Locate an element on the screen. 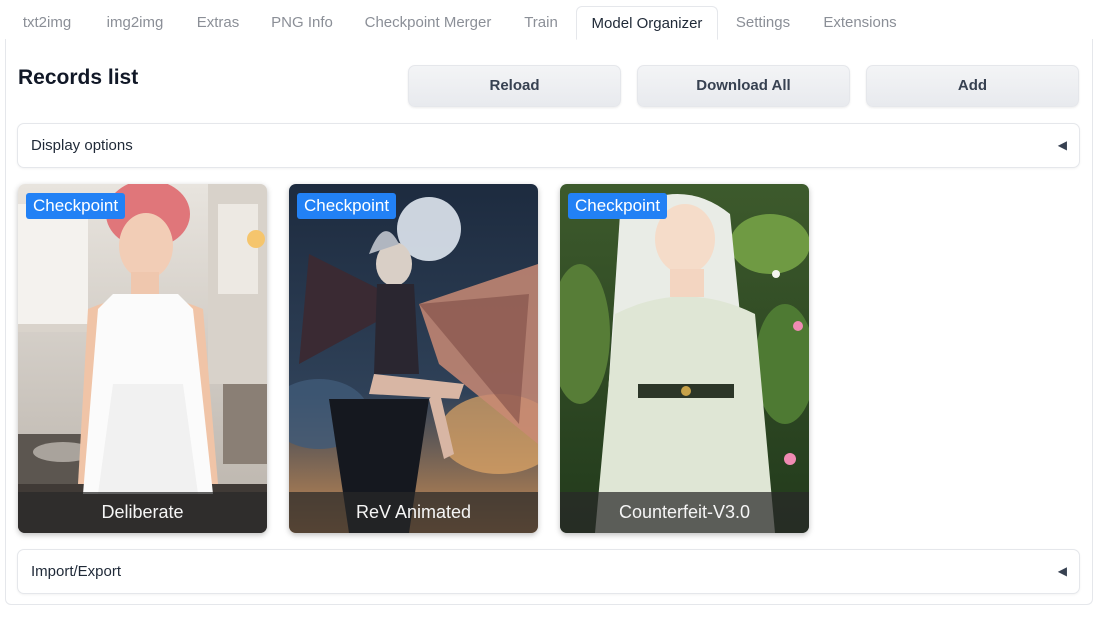 This screenshot has height=622, width=1107. model-card-rev-animated: Checkpoint ReV Animated is located at coordinates (413, 358).